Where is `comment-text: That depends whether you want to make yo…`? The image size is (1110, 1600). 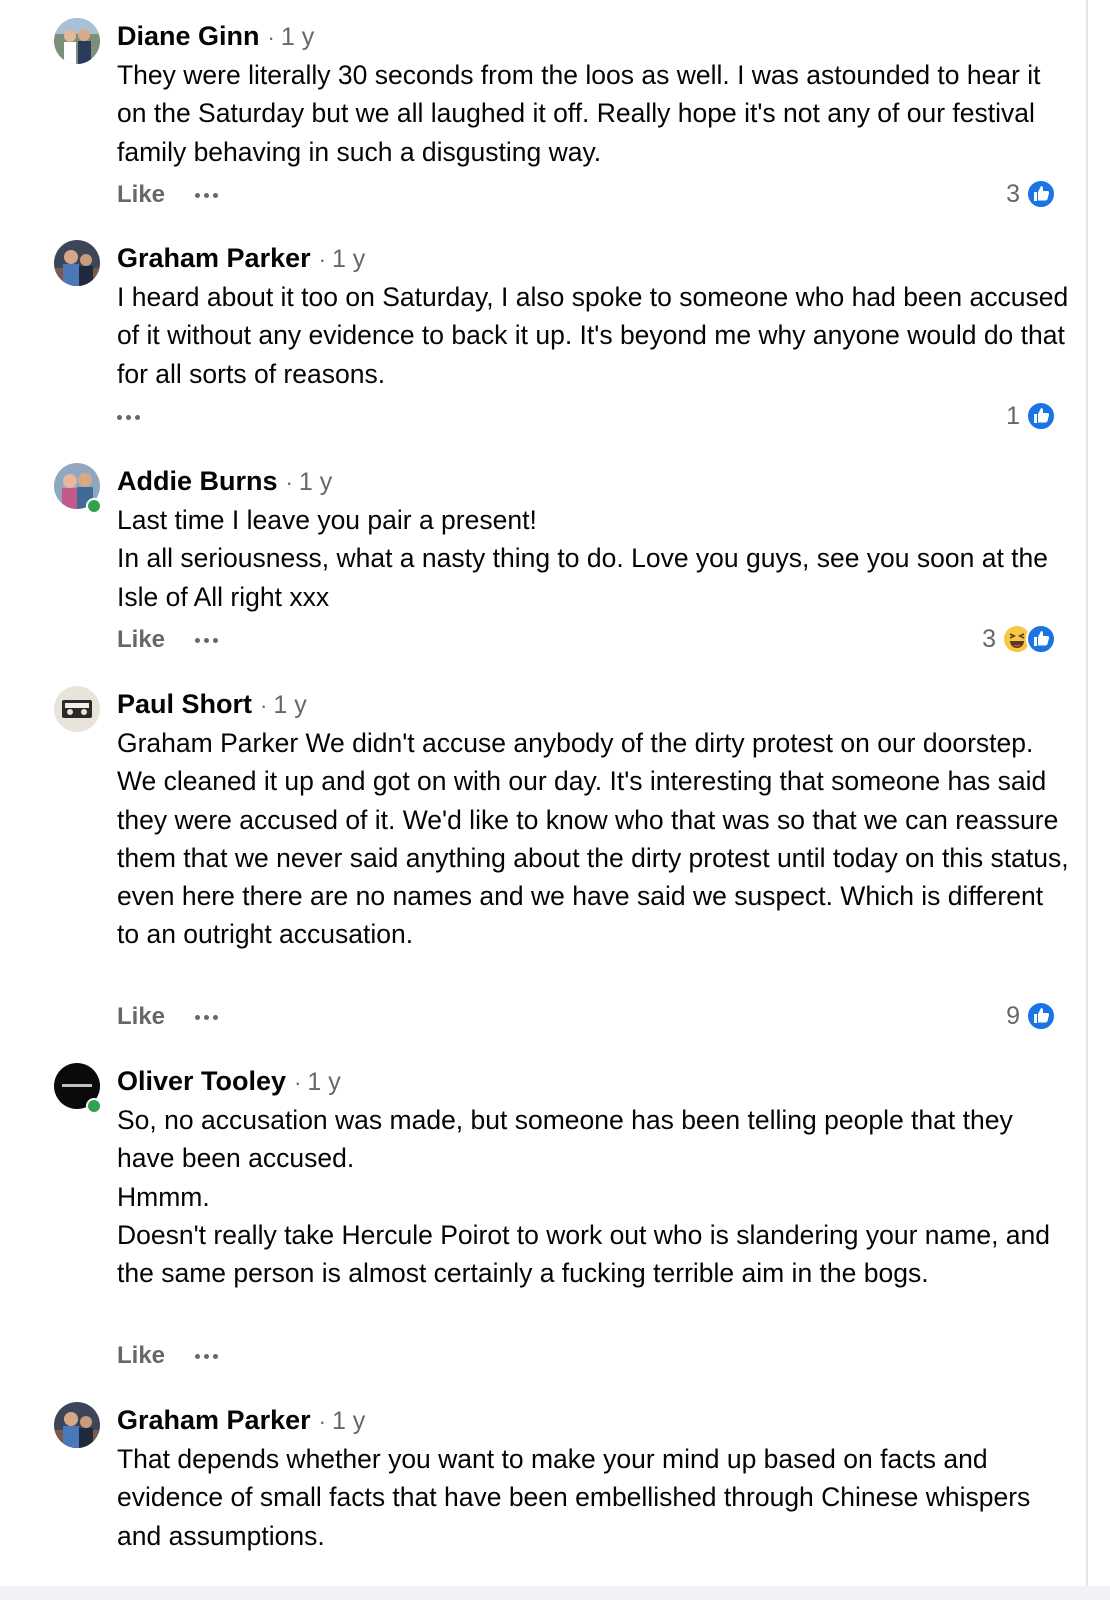 comment-text: That depends whether you want to make yo… is located at coordinates (574, 1497).